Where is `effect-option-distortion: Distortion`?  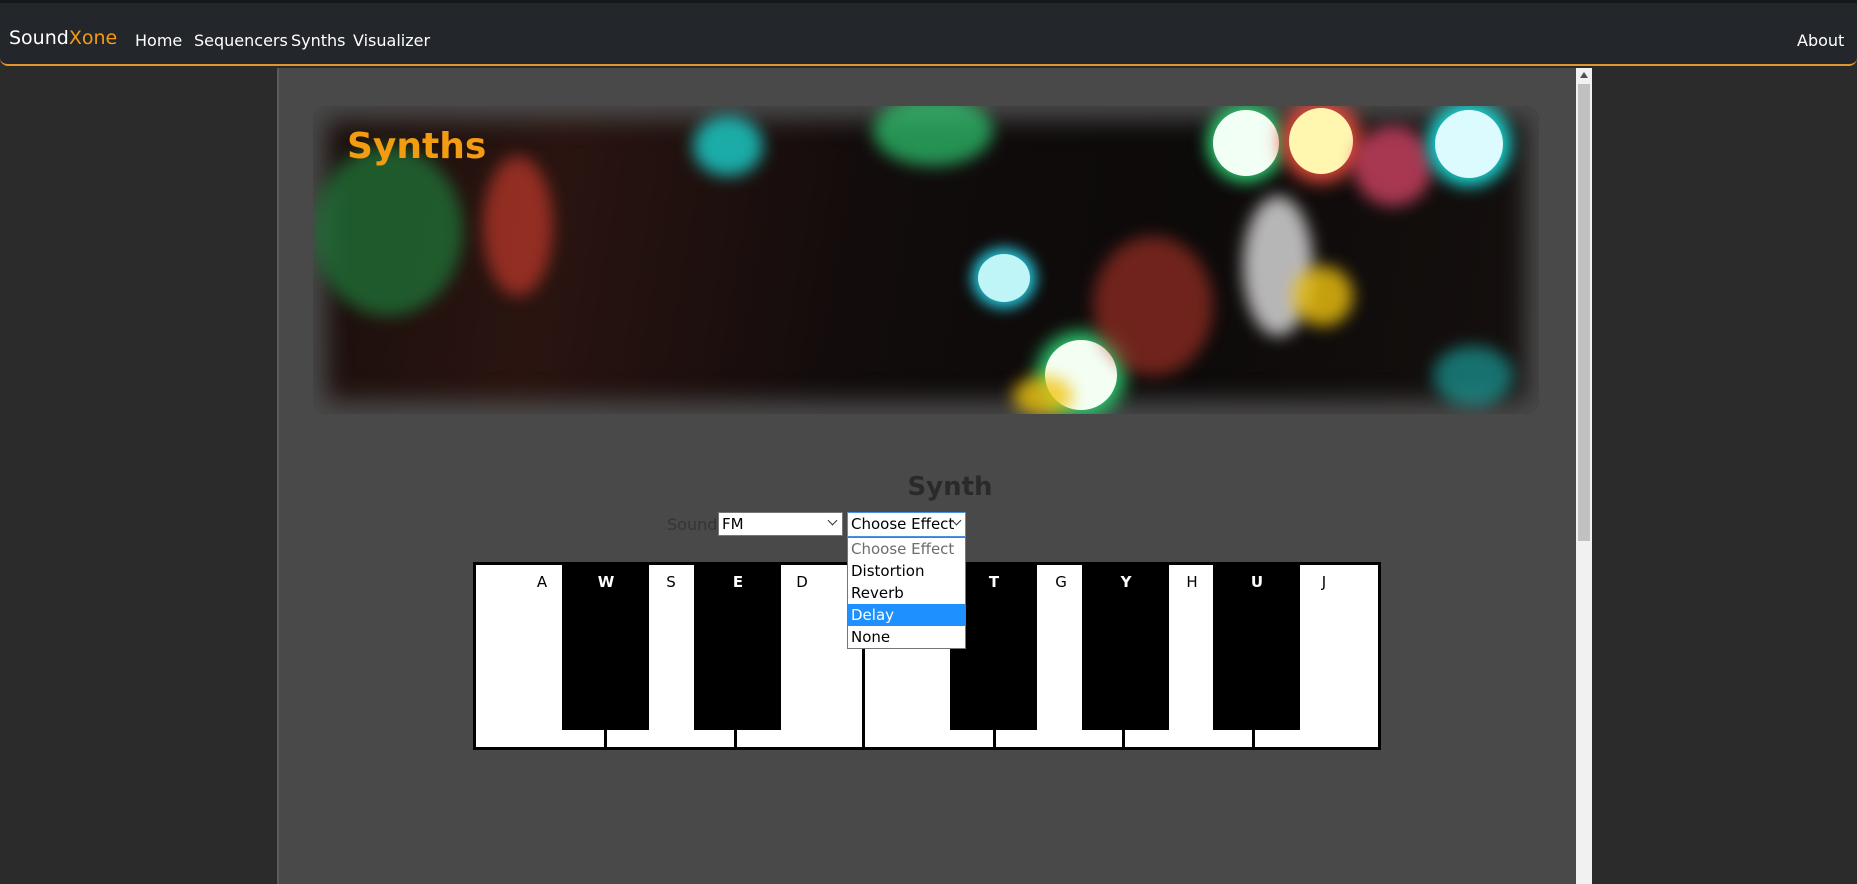 effect-option-distortion: Distortion is located at coordinates (906, 571).